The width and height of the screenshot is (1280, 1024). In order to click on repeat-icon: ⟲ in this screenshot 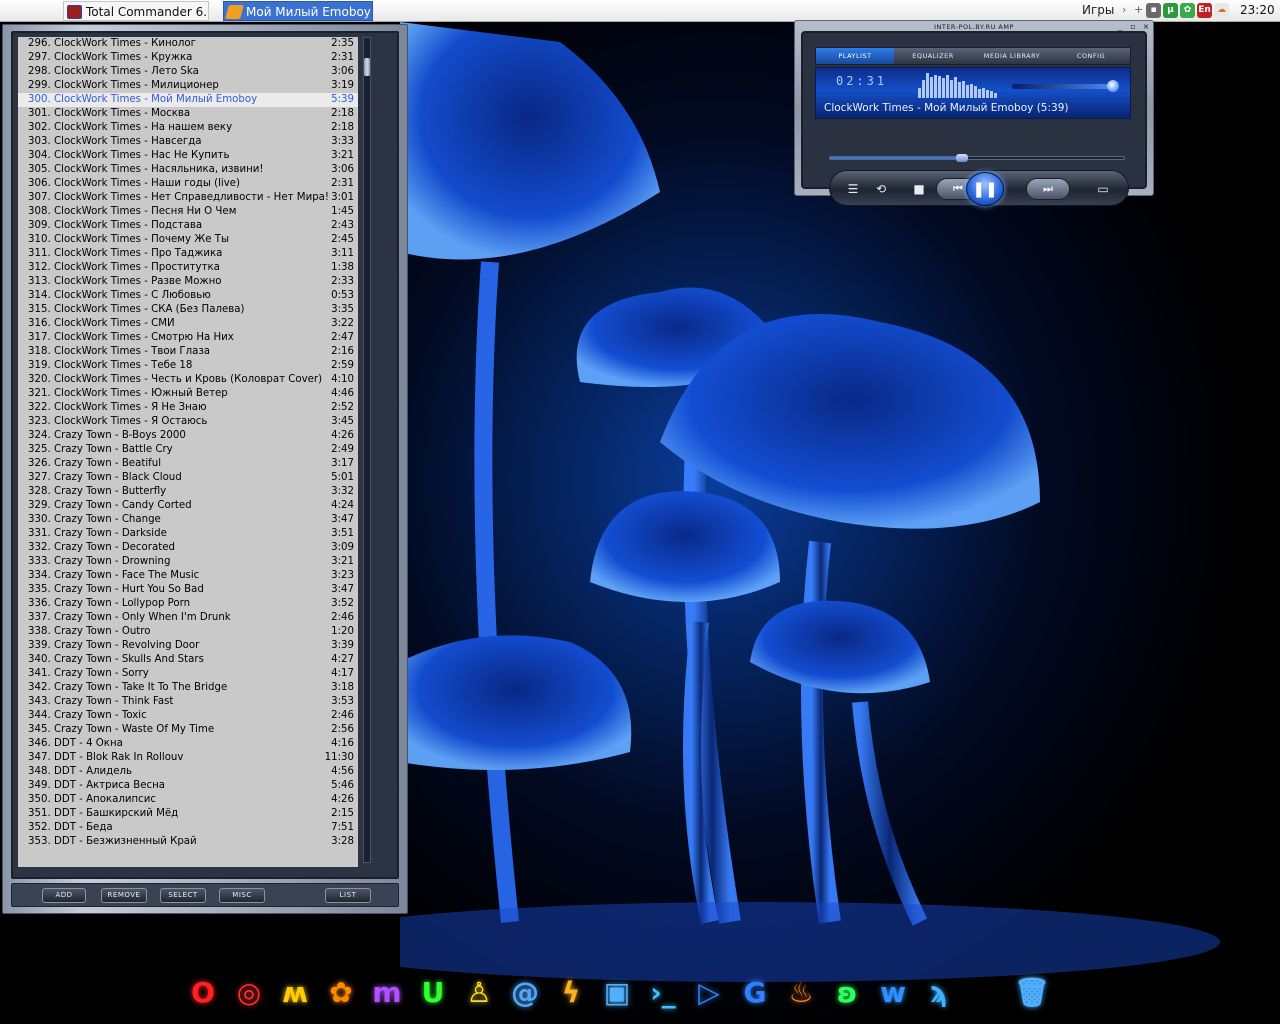, I will do `click(881, 189)`.